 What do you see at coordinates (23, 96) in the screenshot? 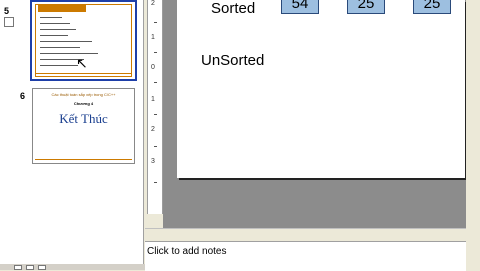
I see `slide-number: 6` at bounding box center [23, 96].